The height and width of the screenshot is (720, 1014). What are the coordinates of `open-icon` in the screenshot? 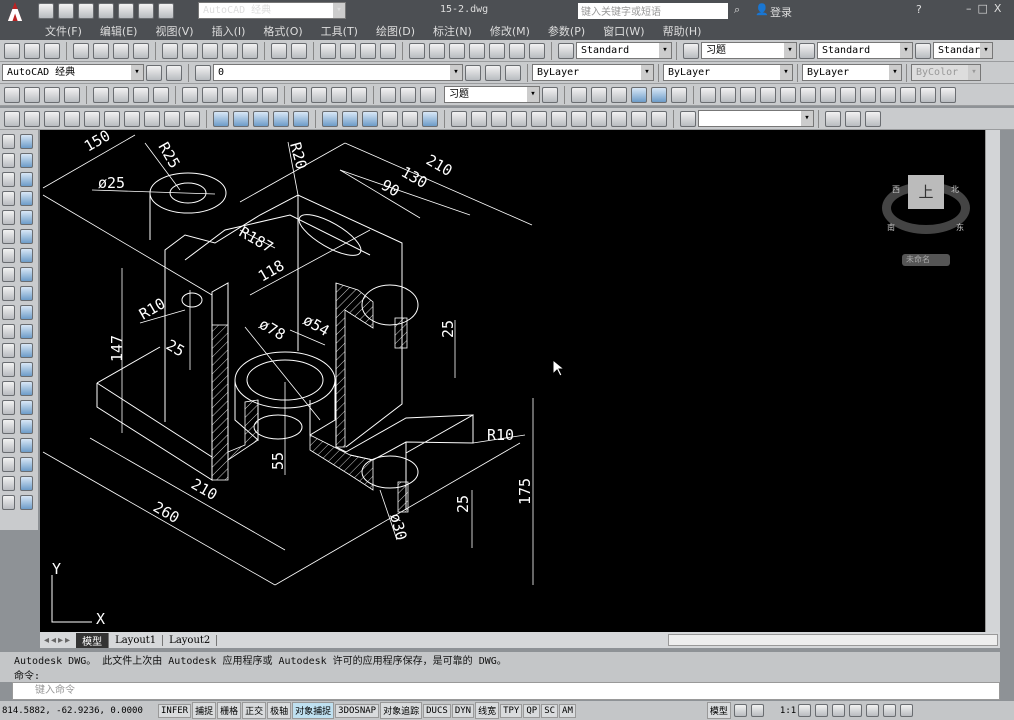 It's located at (32, 50).